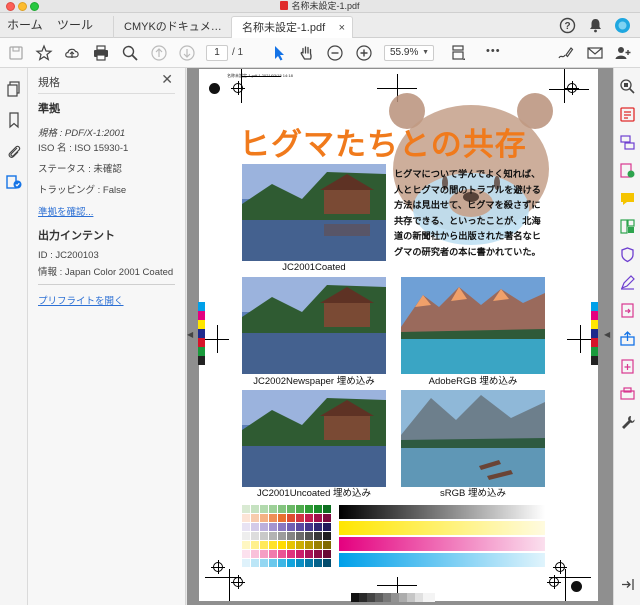 The width and height of the screenshot is (640, 605). What do you see at coordinates (44, 53) in the screenshot?
I see `star-icon` at bounding box center [44, 53].